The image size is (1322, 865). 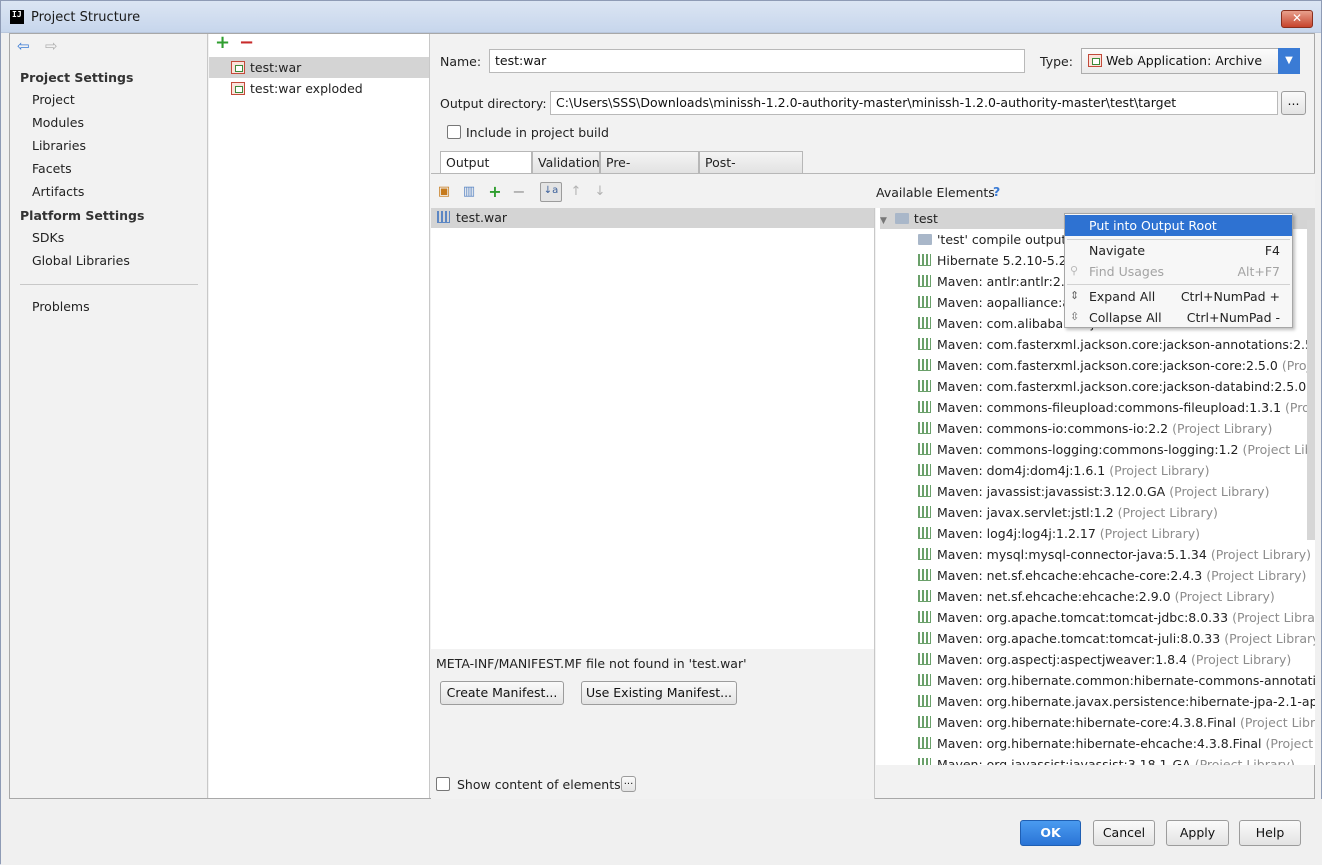 What do you see at coordinates (1178, 296) in the screenshot?
I see `menu-item-expand-all: ⇕ Expand All Ctrl+NumPad +` at bounding box center [1178, 296].